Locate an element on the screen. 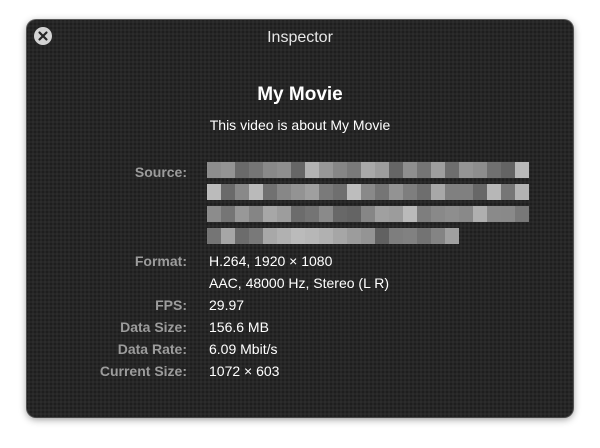 The width and height of the screenshot is (600, 448). movie-title: My Movie is located at coordinates (300, 94).